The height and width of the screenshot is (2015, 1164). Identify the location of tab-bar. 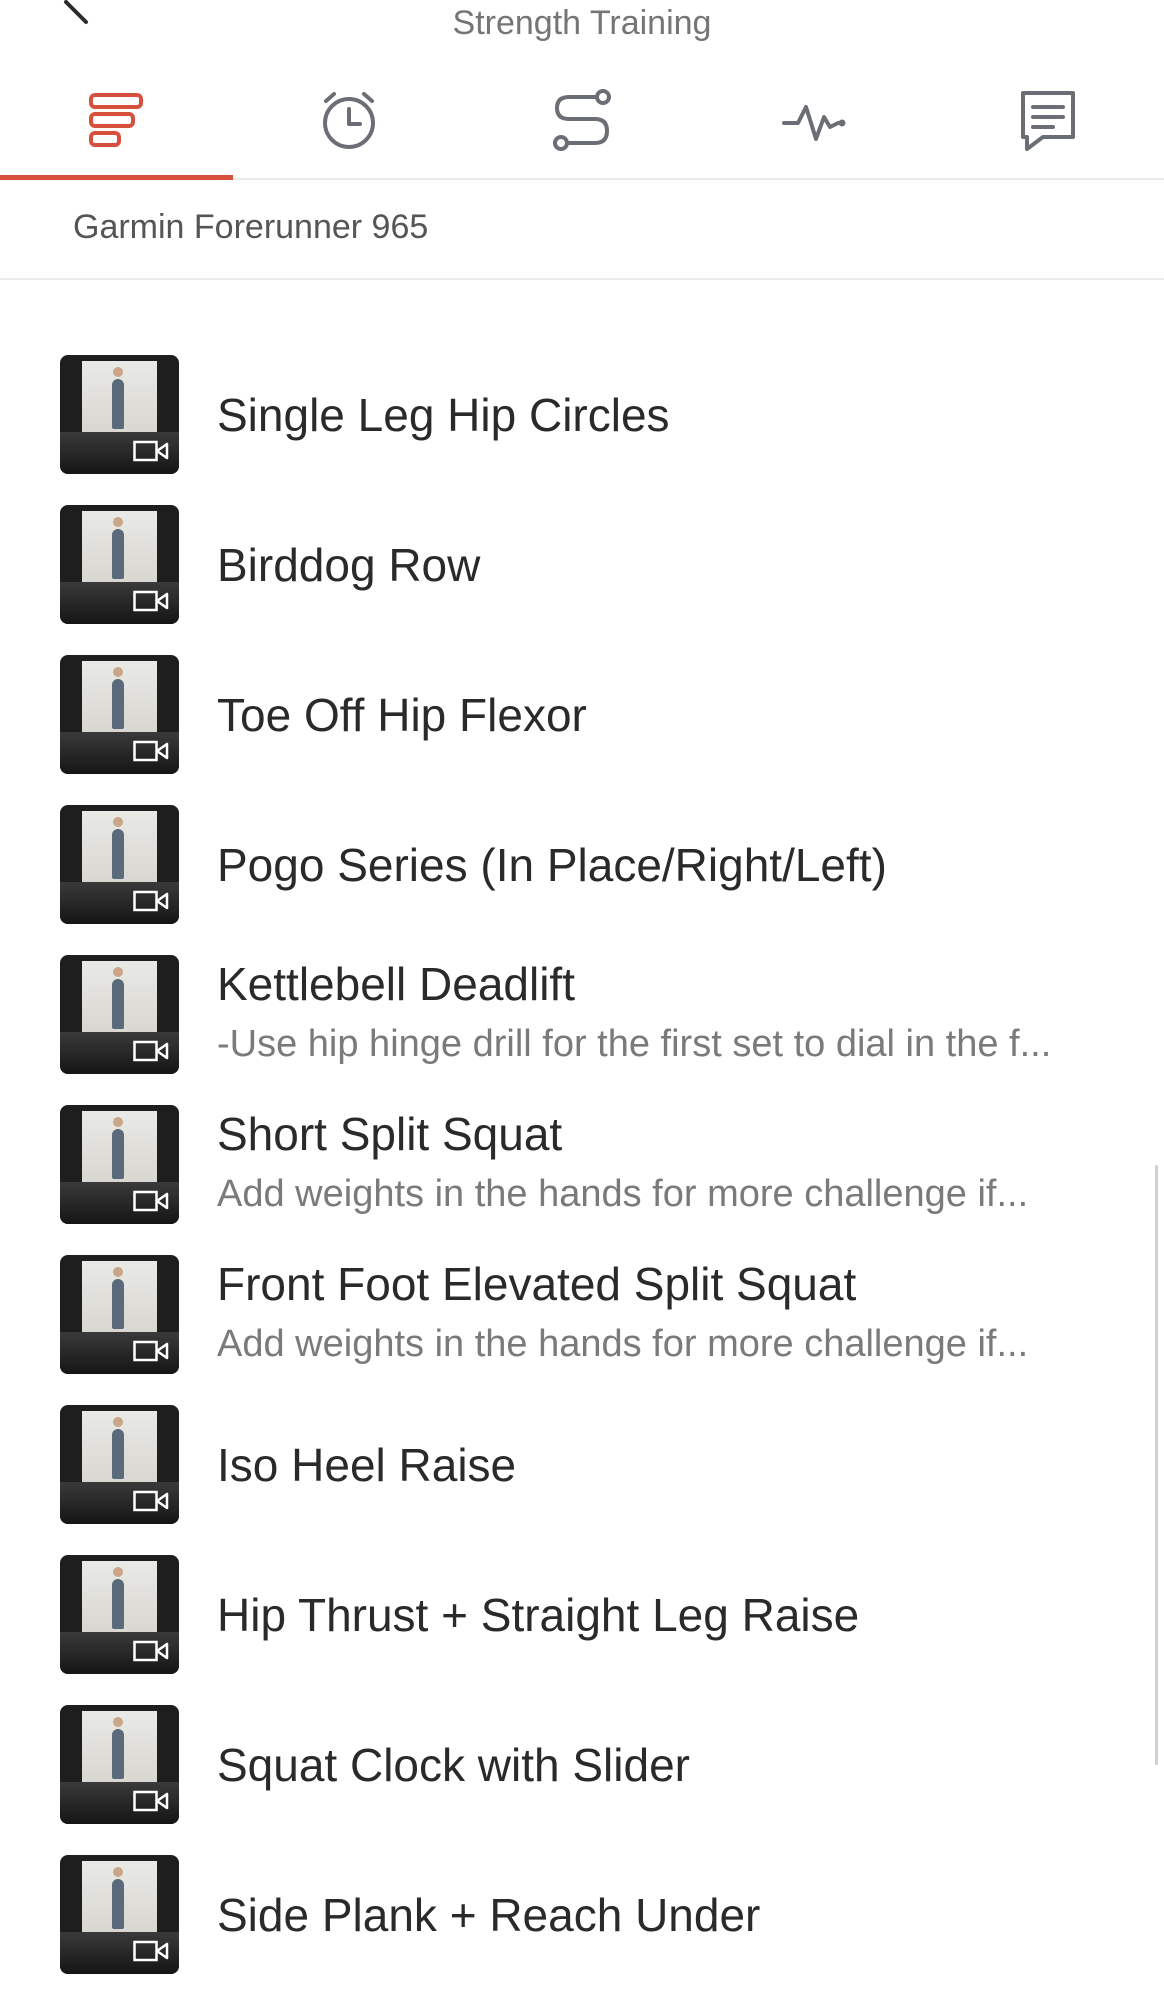
(582, 121).